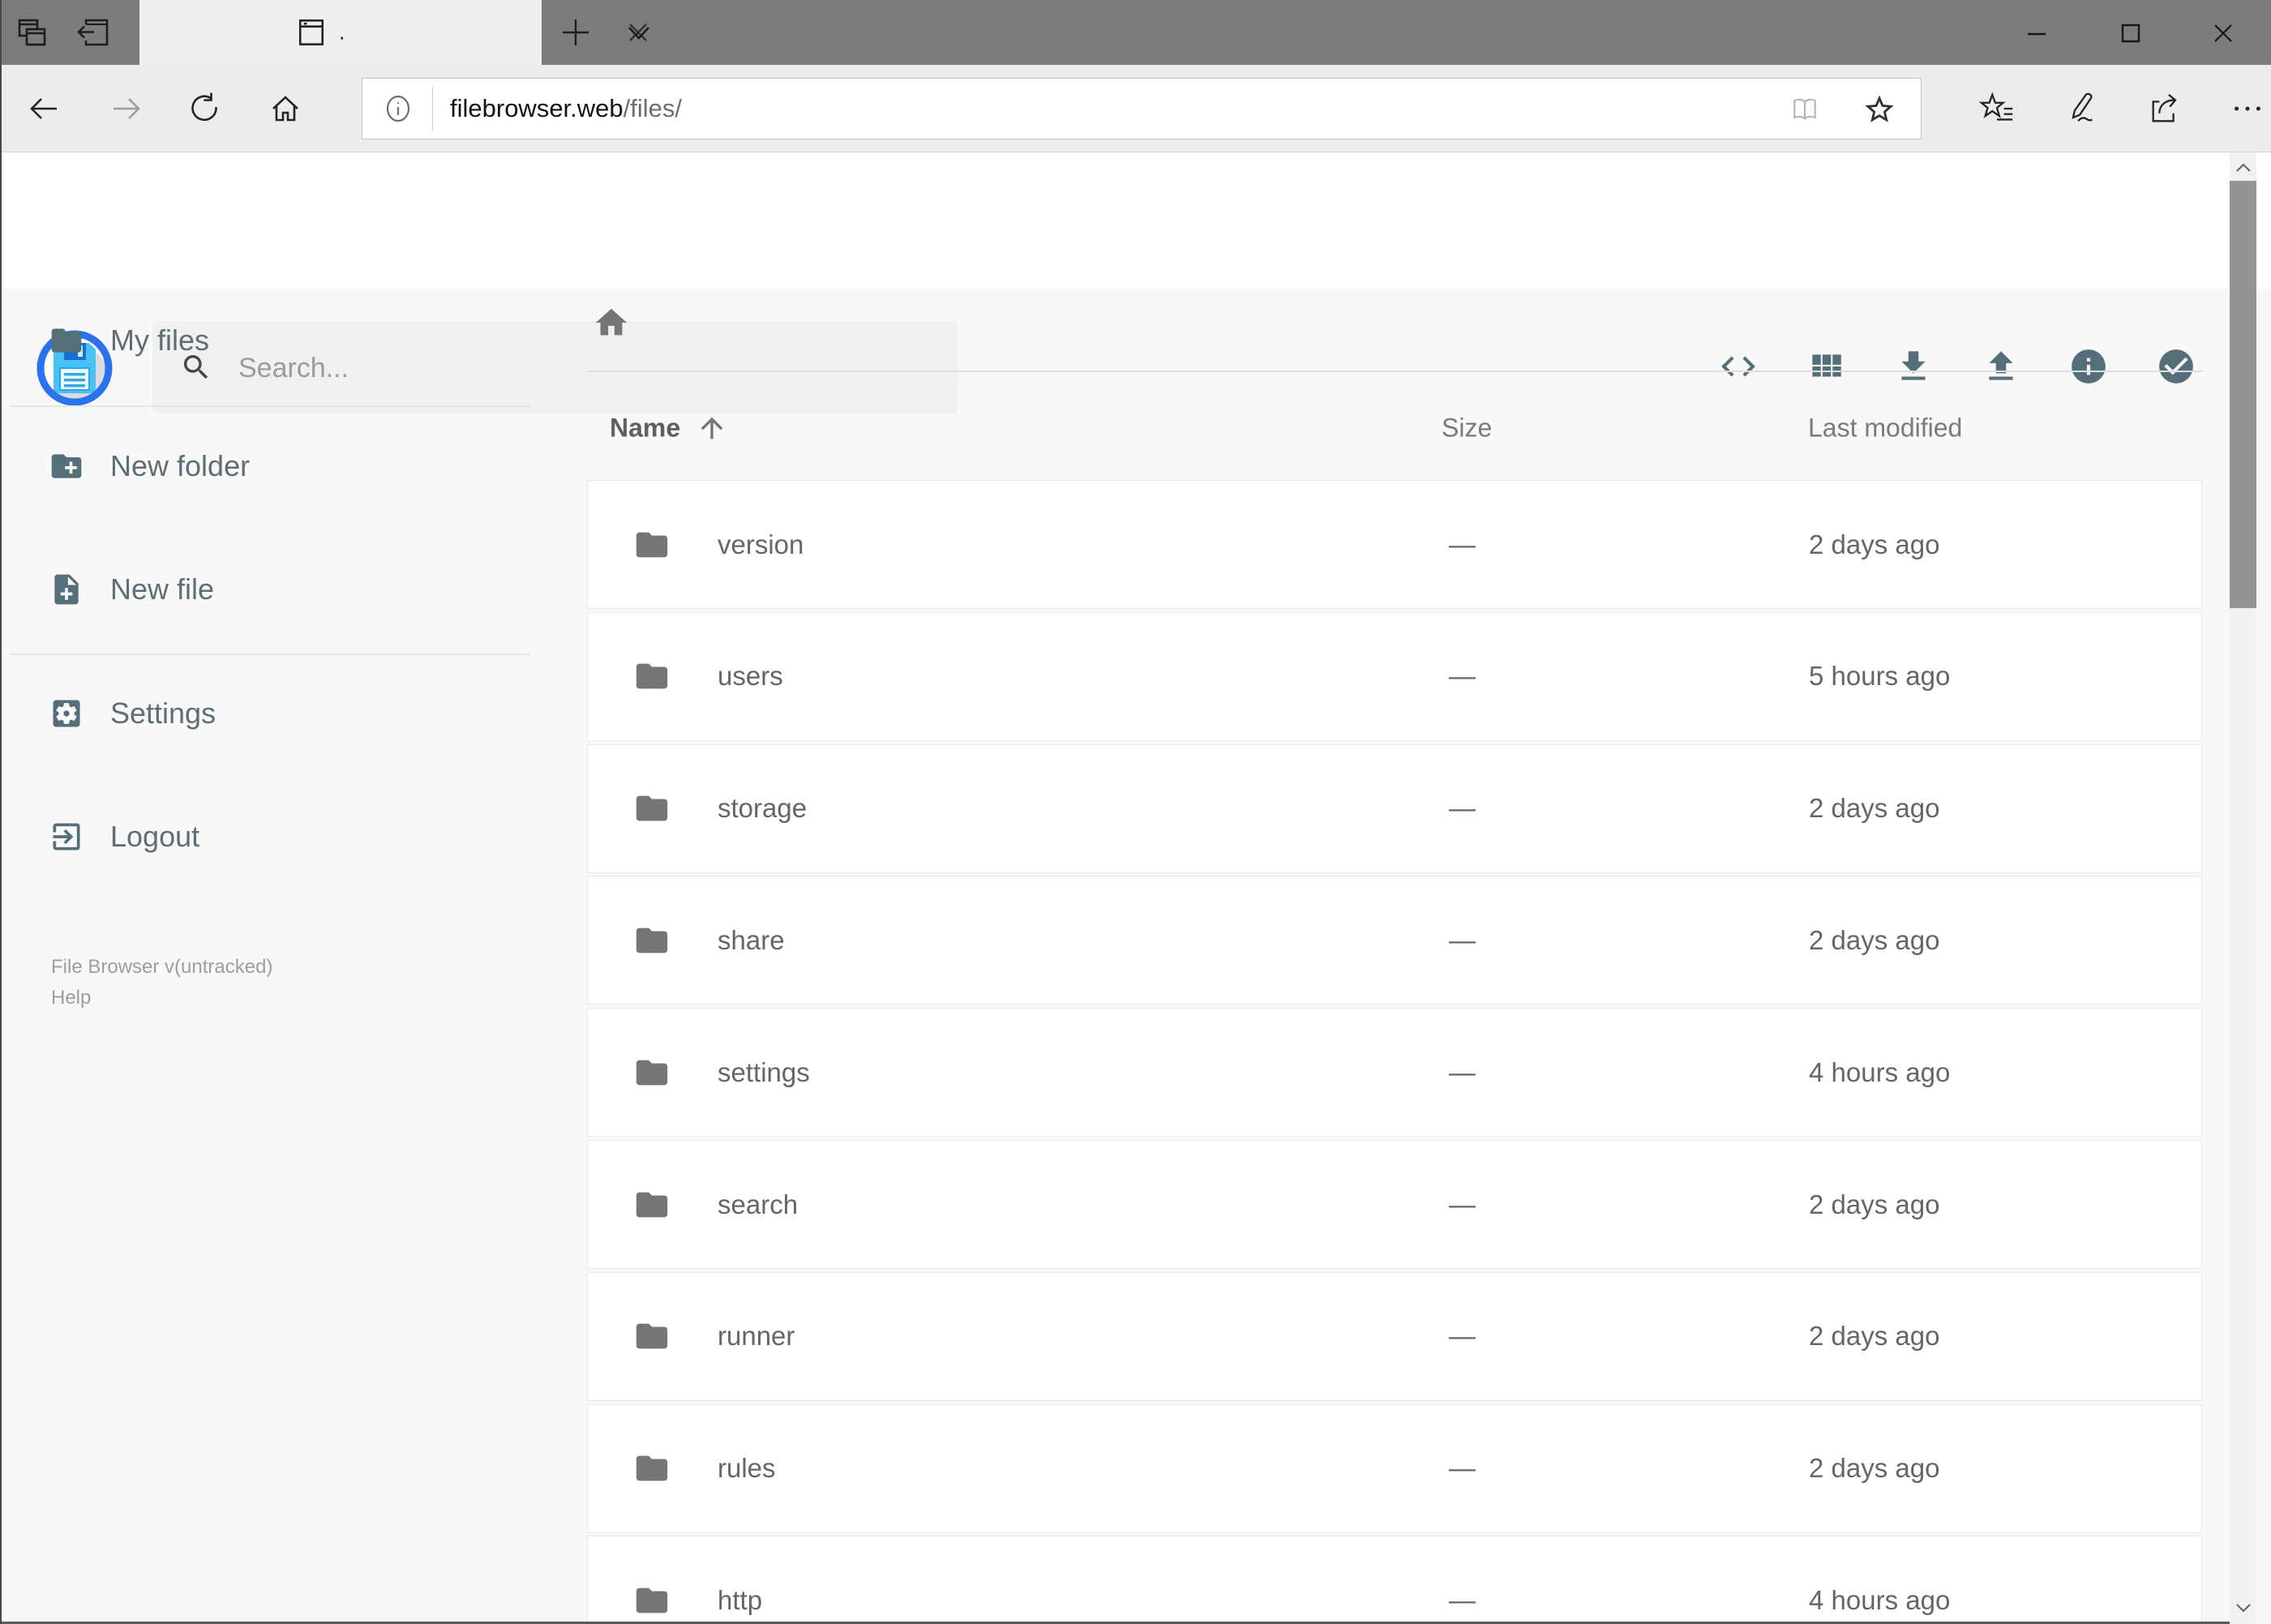  What do you see at coordinates (66, 466) in the screenshot?
I see `create-new-folder-icon` at bounding box center [66, 466].